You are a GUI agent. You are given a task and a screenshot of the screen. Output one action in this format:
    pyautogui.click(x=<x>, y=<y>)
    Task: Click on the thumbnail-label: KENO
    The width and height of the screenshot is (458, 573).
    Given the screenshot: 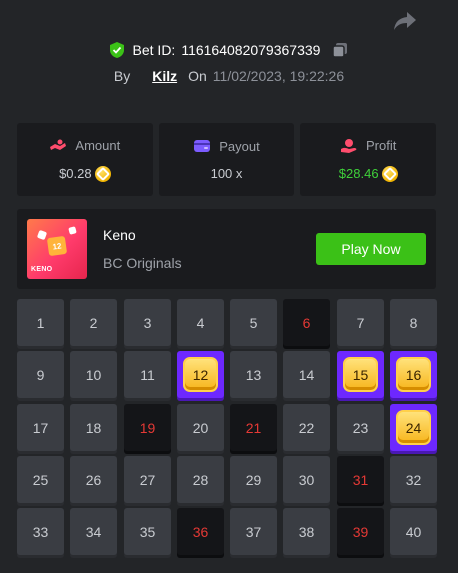 What is the action you would take?
    pyautogui.click(x=42, y=269)
    